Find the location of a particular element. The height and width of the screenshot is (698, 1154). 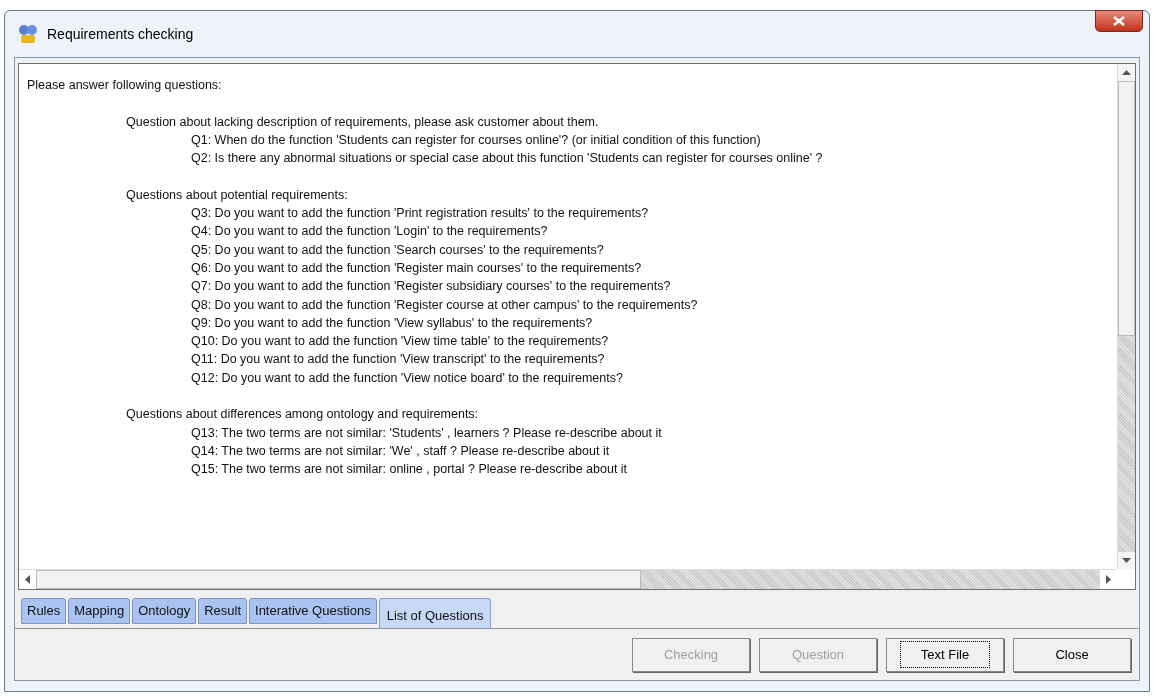

question-text: Q1: When do the function 'Students can register for courses online'? (or initial condition of this function) is located at coordinates (476, 140).